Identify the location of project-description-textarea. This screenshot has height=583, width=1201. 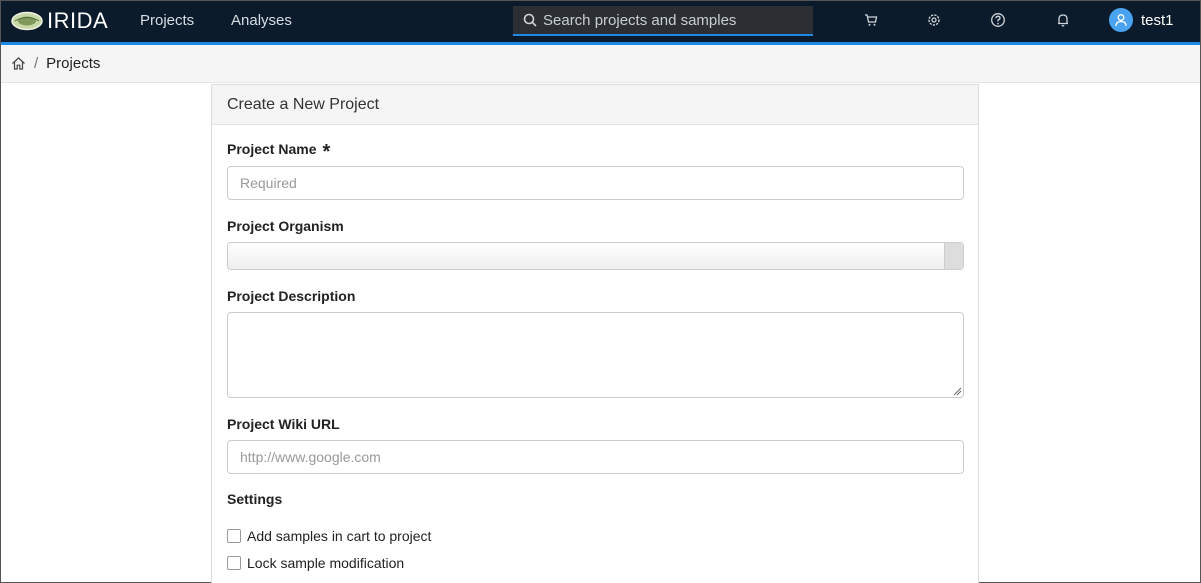
(595, 355).